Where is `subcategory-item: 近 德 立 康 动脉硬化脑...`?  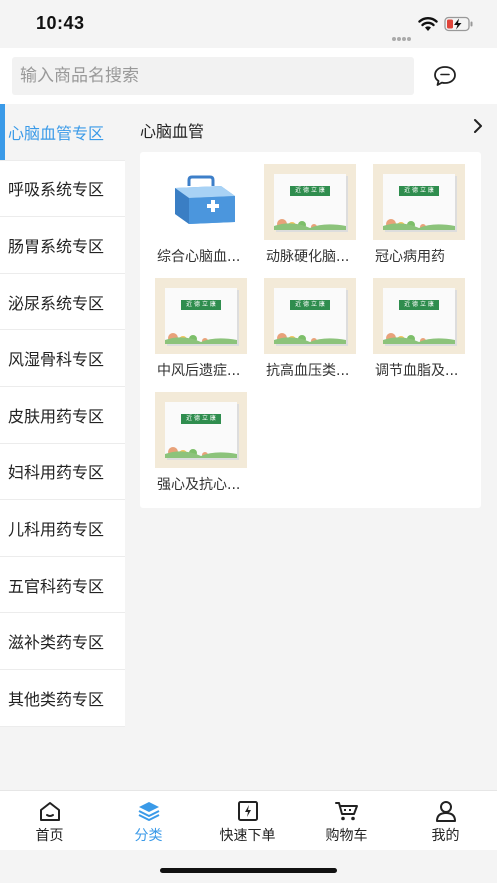 subcategory-item: 近 德 立 康 动脉硬化脑... is located at coordinates (304, 215).